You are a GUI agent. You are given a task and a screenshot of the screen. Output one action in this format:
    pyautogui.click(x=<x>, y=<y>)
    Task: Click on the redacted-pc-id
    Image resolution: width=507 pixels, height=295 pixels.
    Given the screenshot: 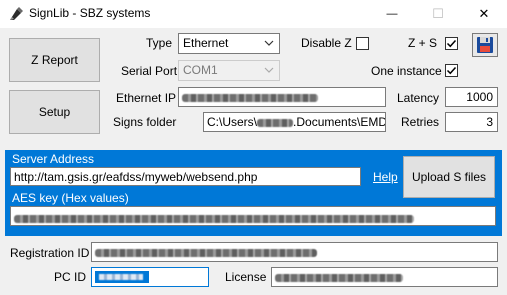 What is the action you would take?
    pyautogui.click(x=122, y=277)
    